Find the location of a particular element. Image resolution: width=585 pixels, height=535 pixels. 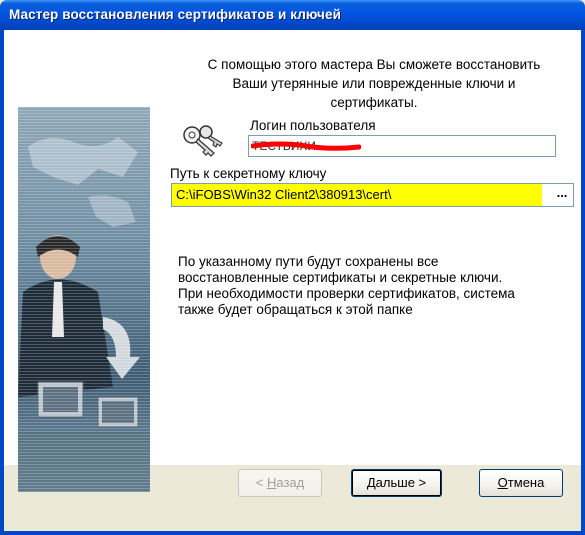

back-button-prefix: < is located at coordinates (261, 482).